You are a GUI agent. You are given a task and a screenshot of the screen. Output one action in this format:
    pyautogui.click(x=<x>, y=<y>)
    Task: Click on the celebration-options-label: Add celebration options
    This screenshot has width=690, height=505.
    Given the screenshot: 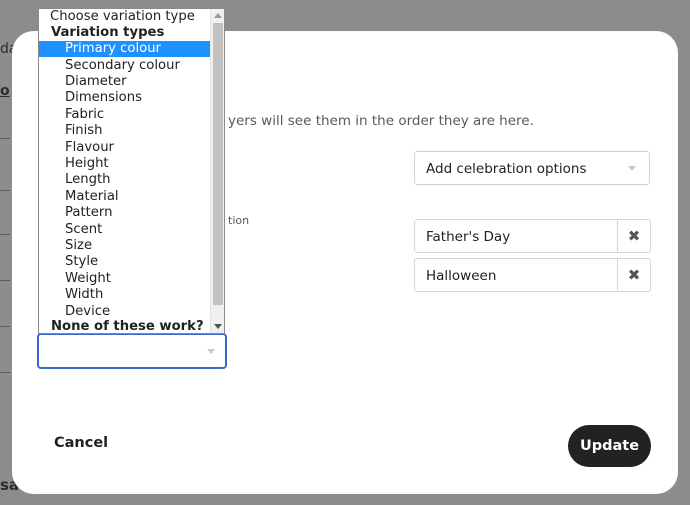 What is the action you would take?
    pyautogui.click(x=506, y=169)
    